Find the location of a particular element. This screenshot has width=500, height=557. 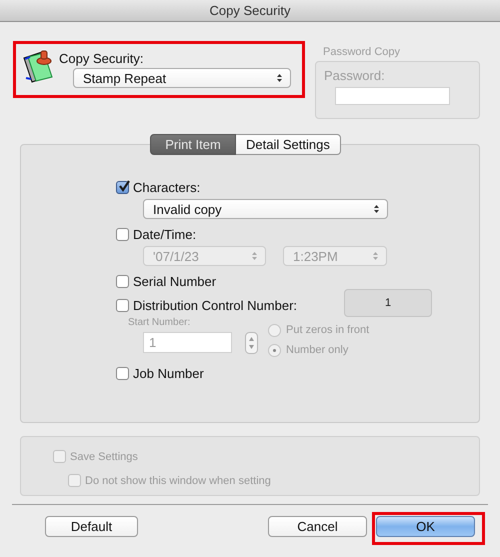

checkbox-label: Serial Number is located at coordinates (174, 281).